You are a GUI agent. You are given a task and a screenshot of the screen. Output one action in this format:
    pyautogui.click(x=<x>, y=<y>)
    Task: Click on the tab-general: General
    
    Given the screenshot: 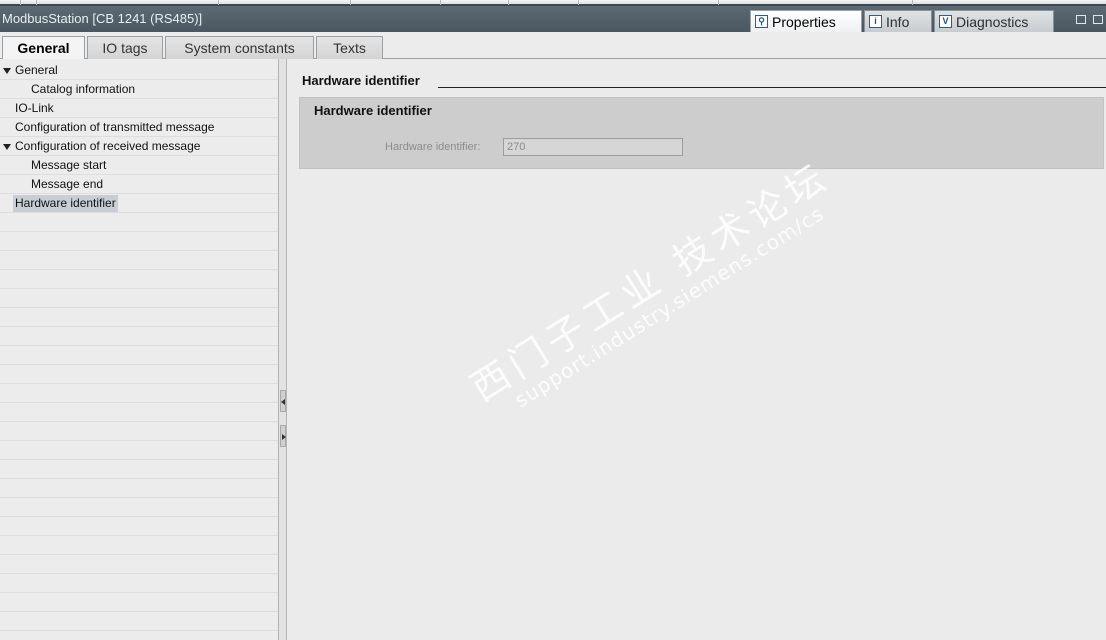 What is the action you would take?
    pyautogui.click(x=43, y=48)
    